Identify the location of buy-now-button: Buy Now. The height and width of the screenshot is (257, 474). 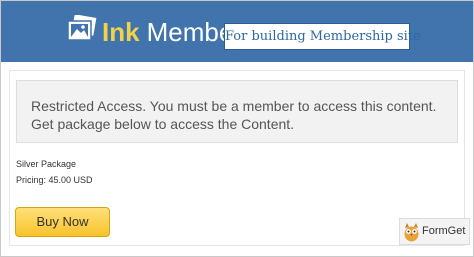
(62, 222).